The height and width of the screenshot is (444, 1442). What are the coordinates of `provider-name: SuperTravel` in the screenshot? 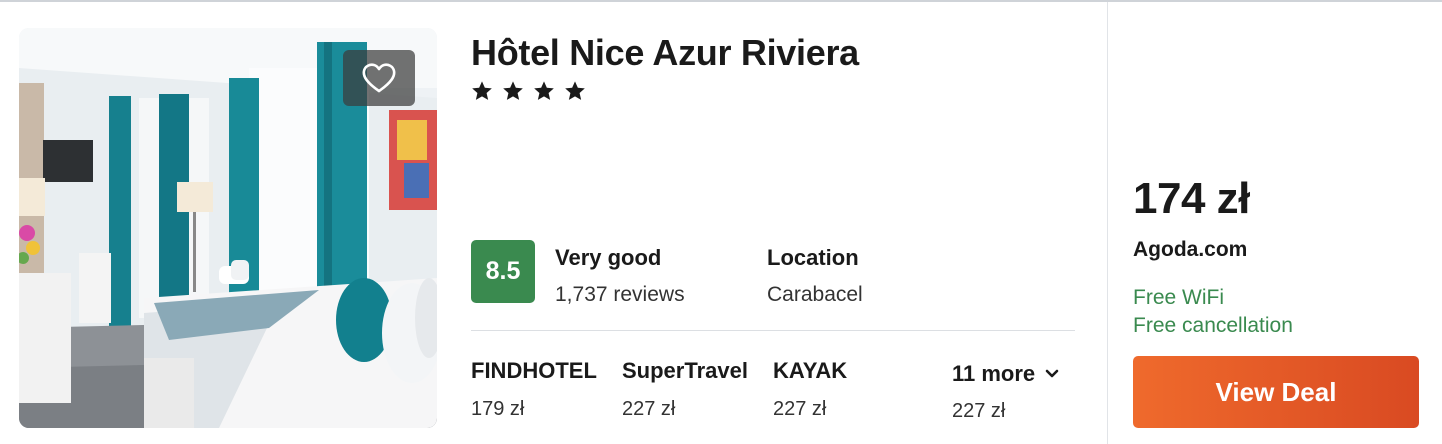 It's located at (685, 370).